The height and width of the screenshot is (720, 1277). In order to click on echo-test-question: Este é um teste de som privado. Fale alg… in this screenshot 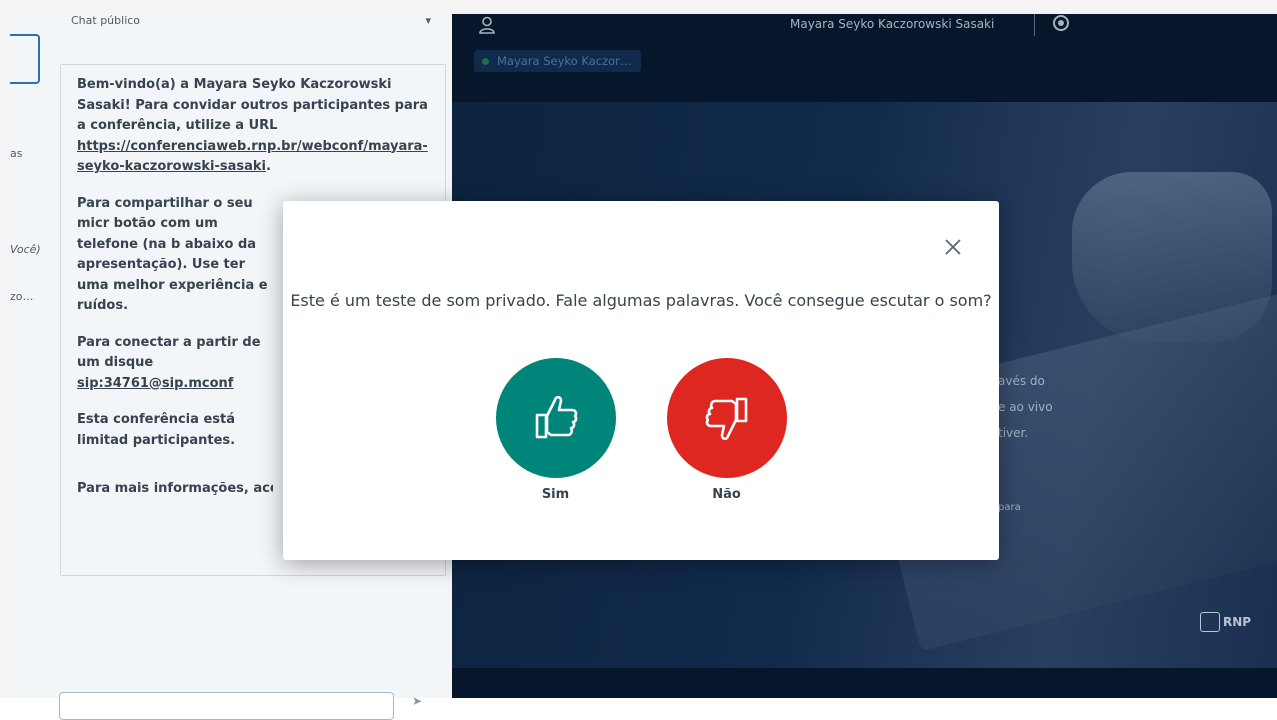, I will do `click(641, 300)`.